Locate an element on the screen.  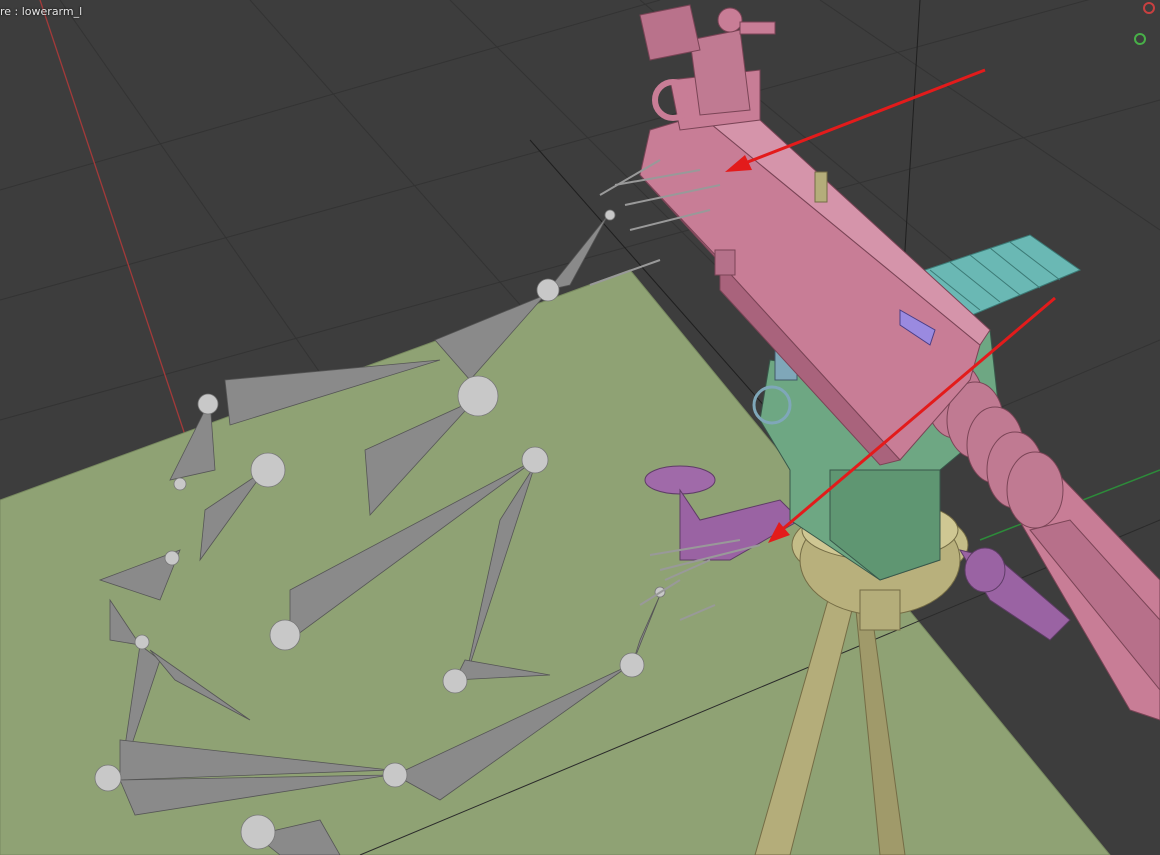
object-info-label: re : lowerarm_l is located at coordinates (41, 11).